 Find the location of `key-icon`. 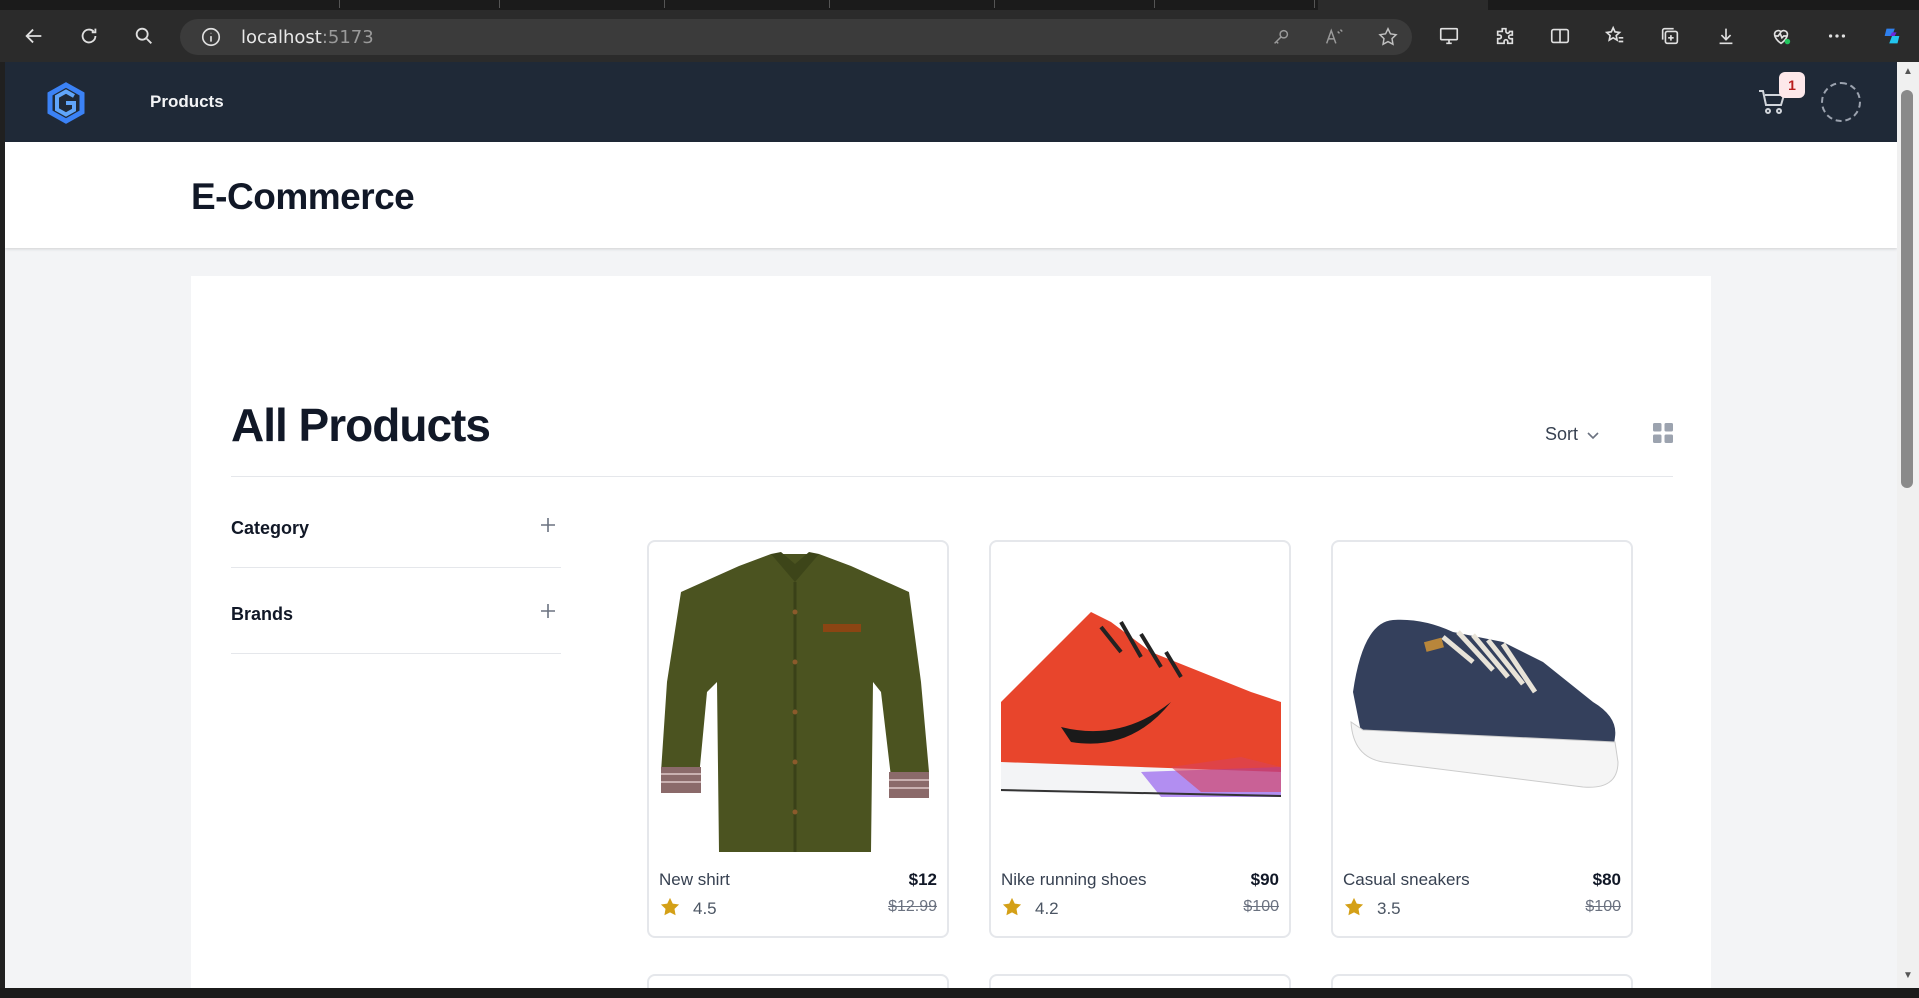

key-icon is located at coordinates (1281, 37).